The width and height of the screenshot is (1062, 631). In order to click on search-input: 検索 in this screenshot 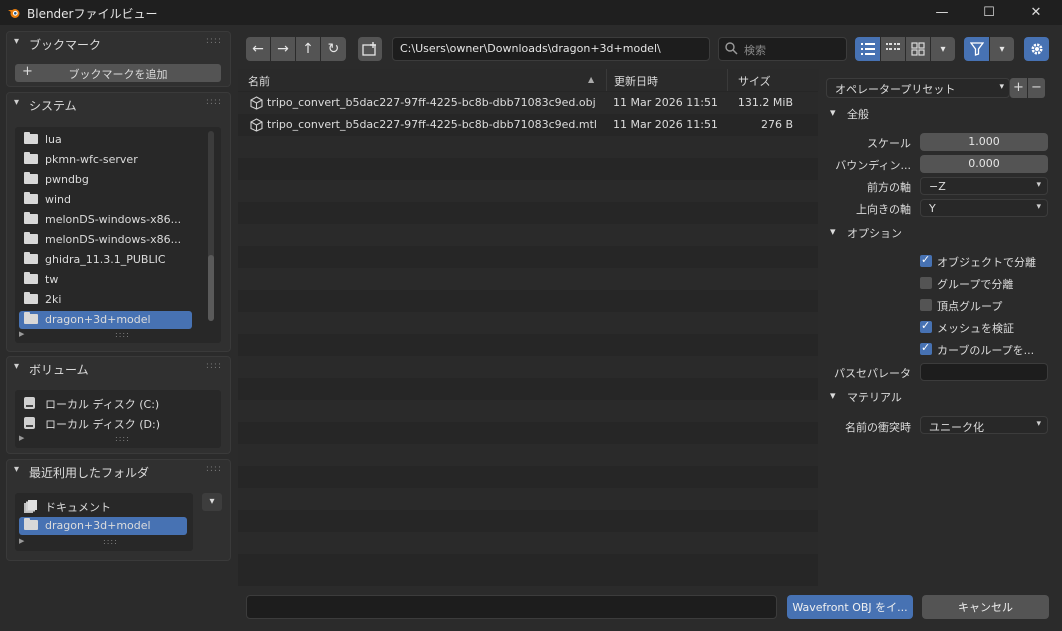, I will do `click(782, 49)`.